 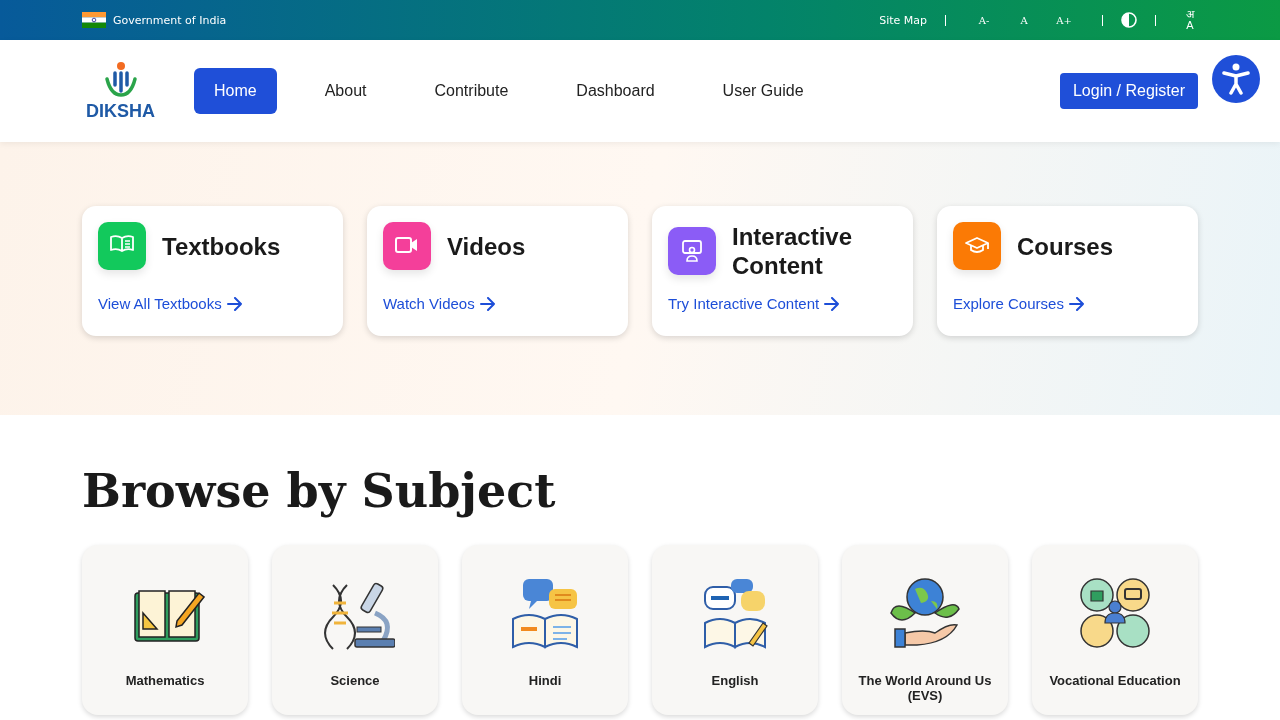 What do you see at coordinates (545, 630) in the screenshot?
I see `subject-card: Hindi` at bounding box center [545, 630].